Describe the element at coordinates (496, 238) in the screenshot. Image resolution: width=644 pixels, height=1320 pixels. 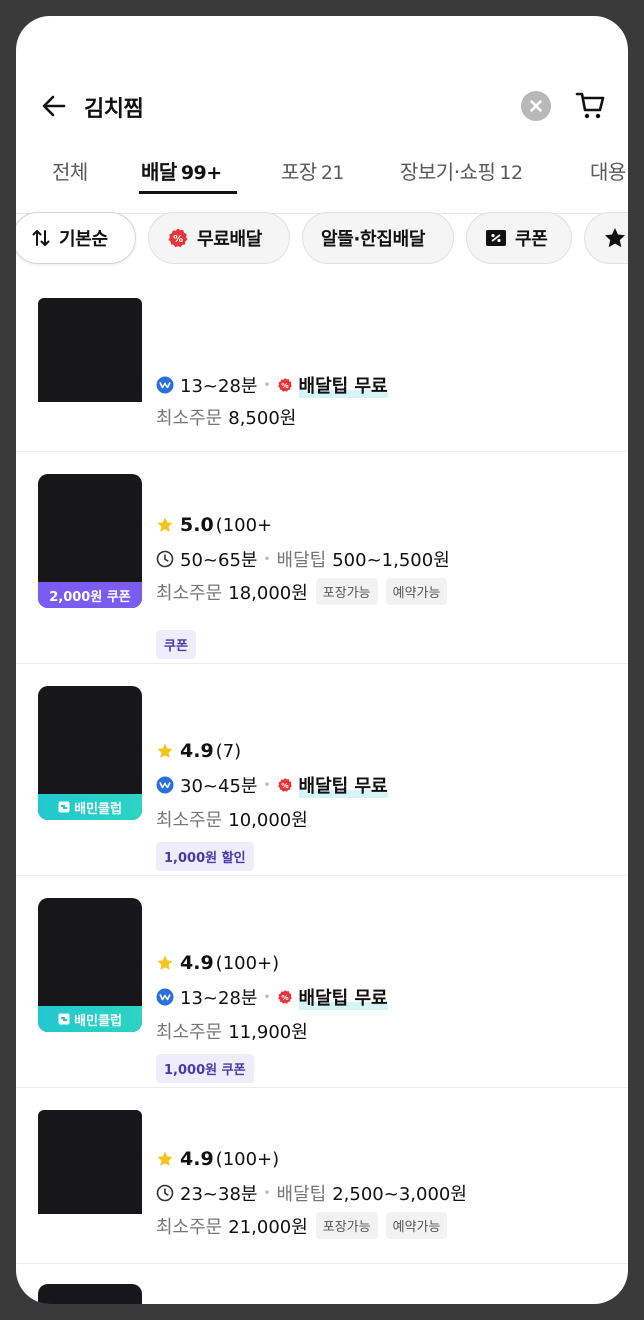
I see `coupon-icon` at that location.